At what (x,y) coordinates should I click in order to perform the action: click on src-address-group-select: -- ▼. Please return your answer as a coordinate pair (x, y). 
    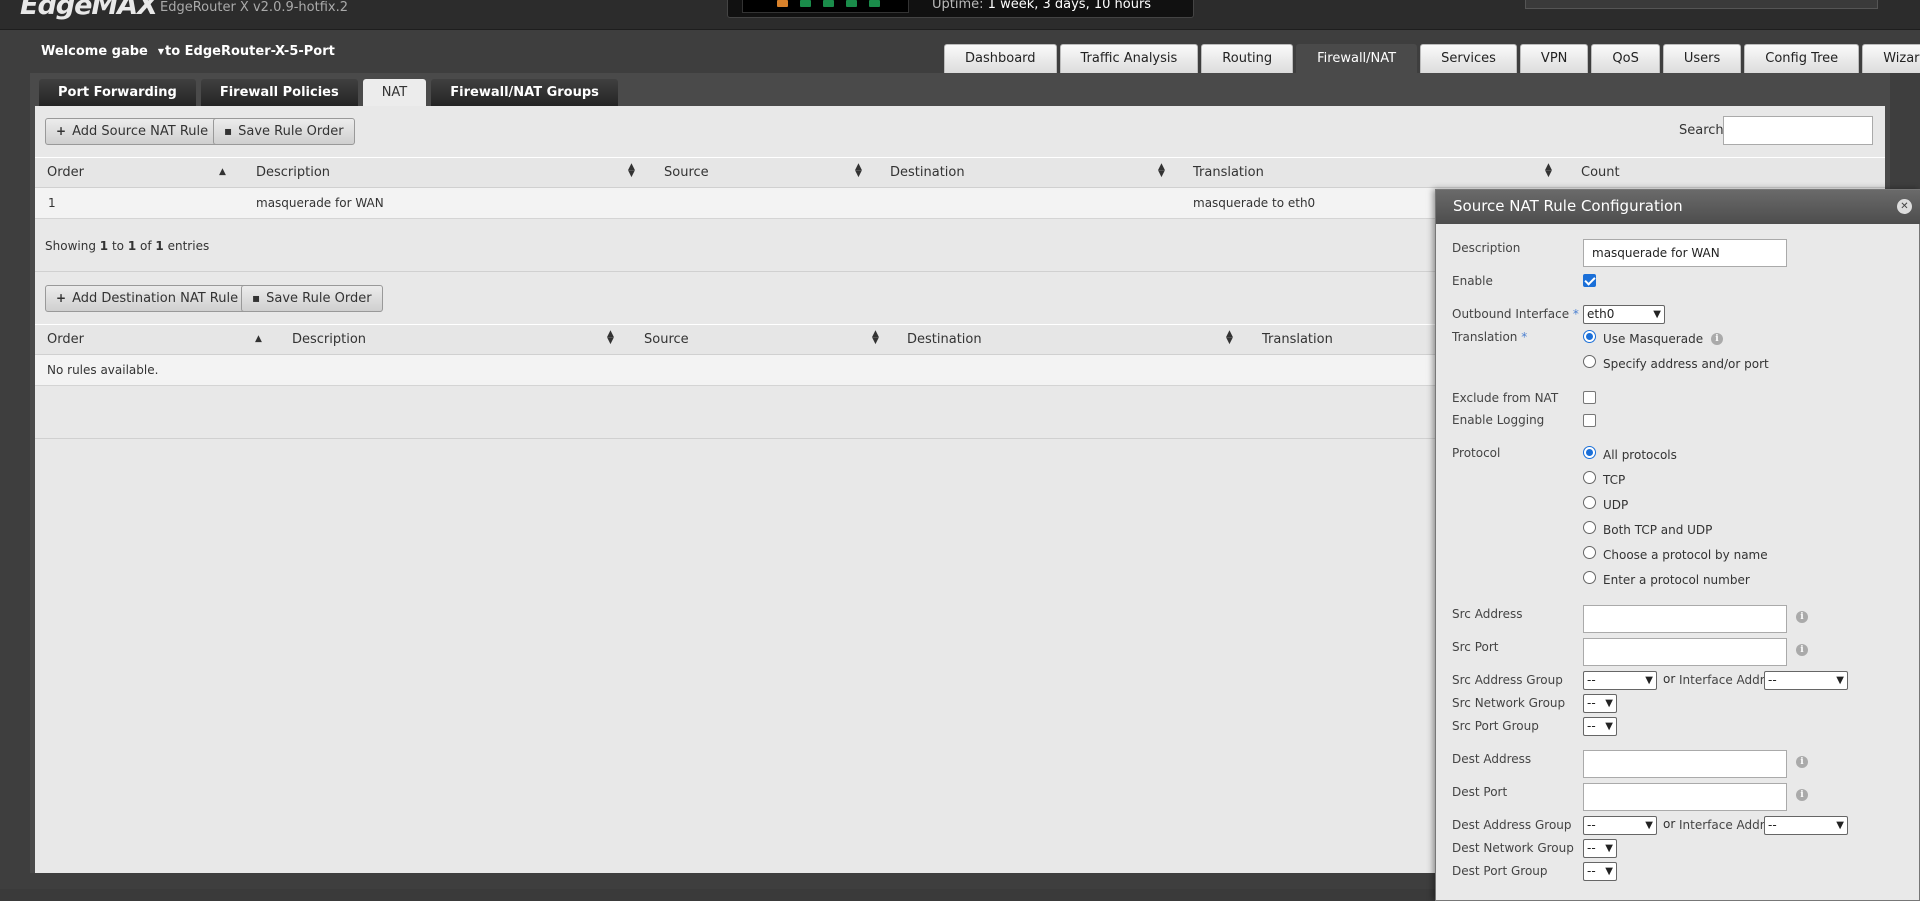
    Looking at the image, I should click on (1620, 680).